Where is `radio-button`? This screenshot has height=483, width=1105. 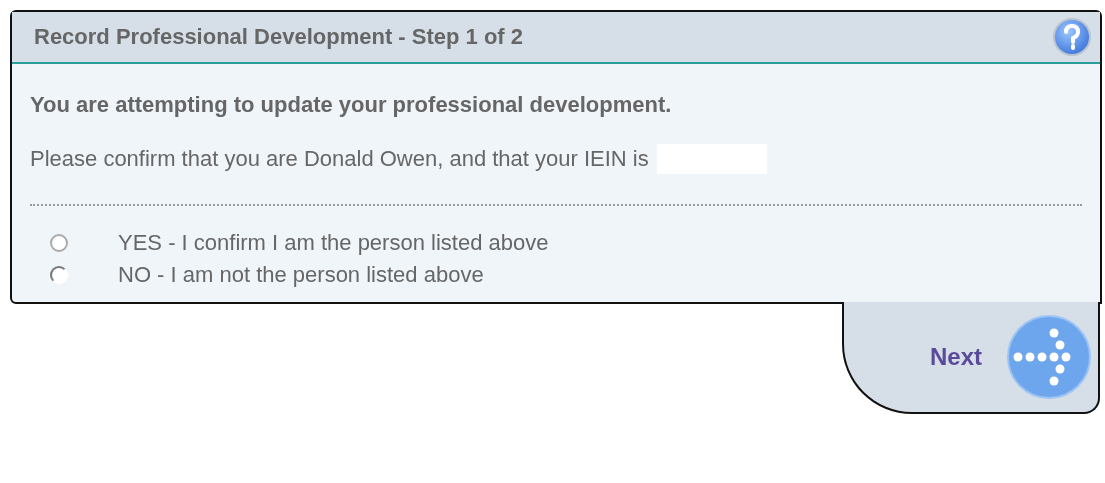 radio-button is located at coordinates (59, 243).